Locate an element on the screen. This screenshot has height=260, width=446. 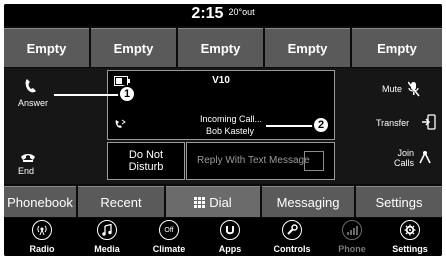
favorite-slot-1: Empty is located at coordinates (46, 47).